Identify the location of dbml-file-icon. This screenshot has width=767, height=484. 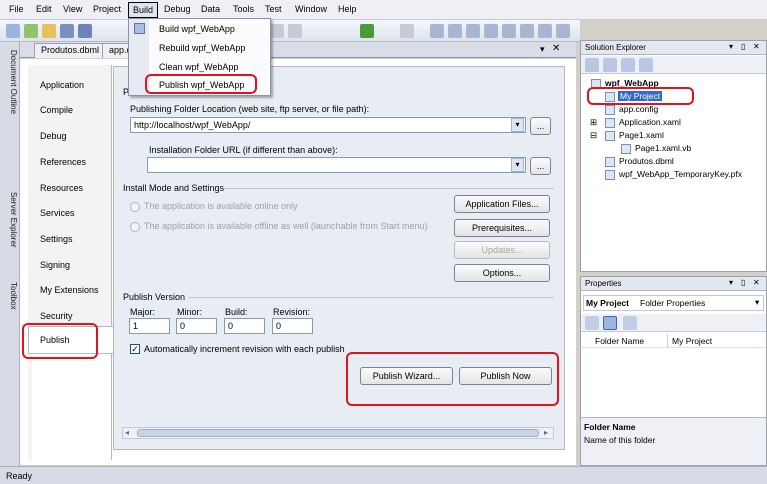
(610, 162).